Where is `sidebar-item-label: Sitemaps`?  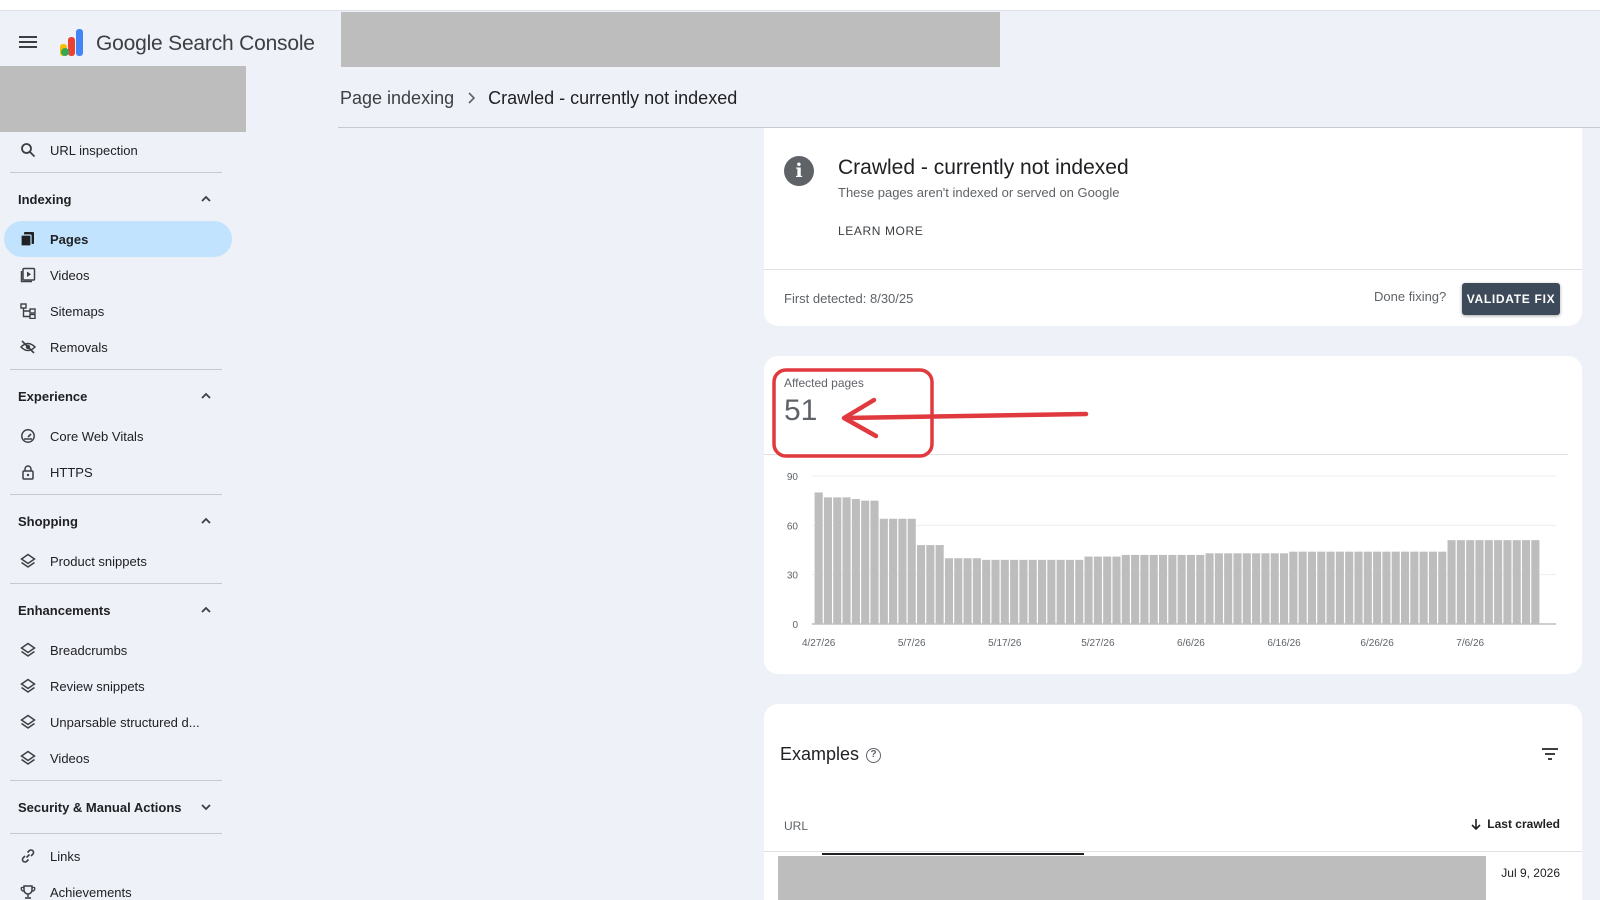
sidebar-item-label: Sitemaps is located at coordinates (77, 311).